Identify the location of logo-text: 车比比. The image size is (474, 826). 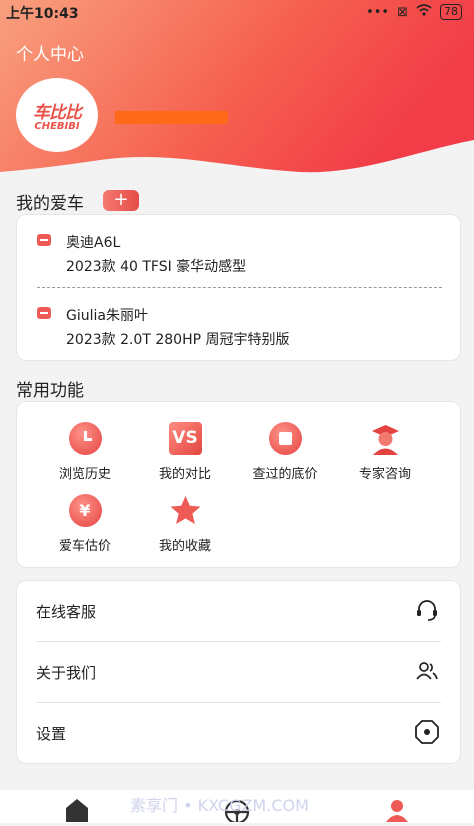
(57, 113).